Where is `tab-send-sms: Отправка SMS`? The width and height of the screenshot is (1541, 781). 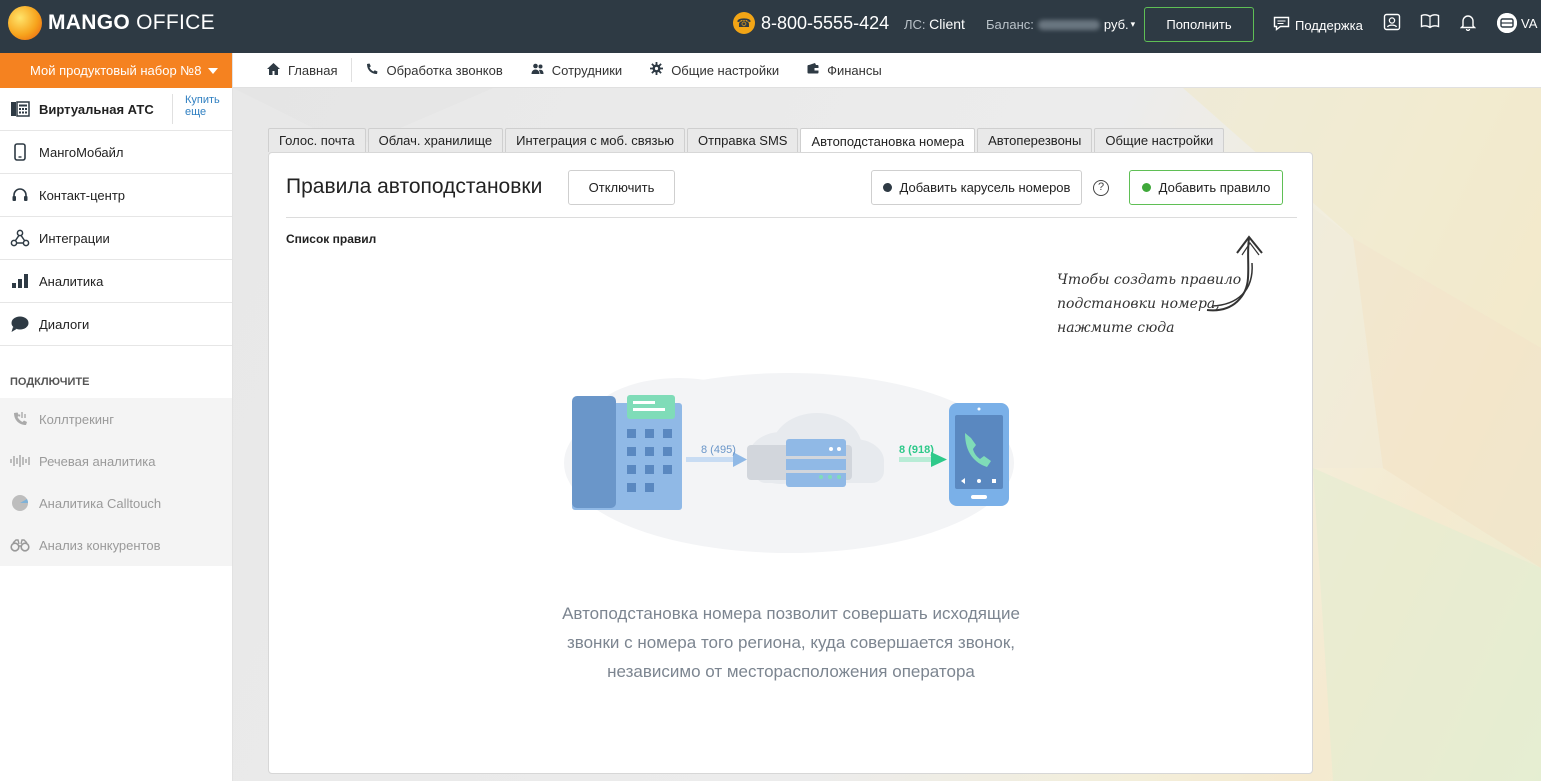 tab-send-sms: Отправка SMS is located at coordinates (743, 140).